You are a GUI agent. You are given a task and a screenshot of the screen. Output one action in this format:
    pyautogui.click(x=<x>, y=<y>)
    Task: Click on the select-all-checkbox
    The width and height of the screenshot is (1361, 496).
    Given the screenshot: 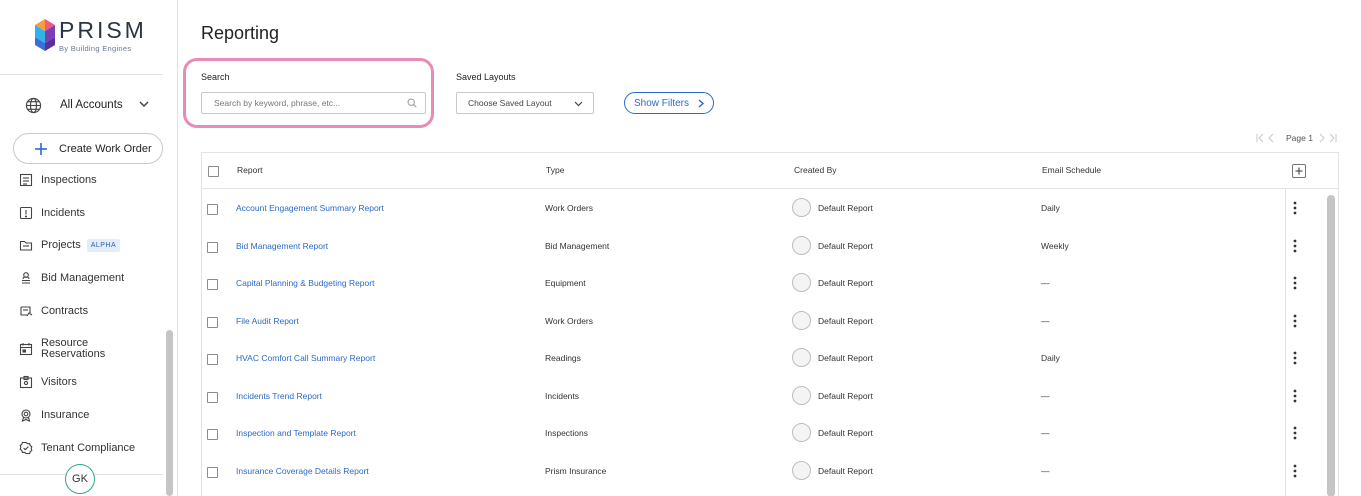 What is the action you would take?
    pyautogui.click(x=213, y=171)
    